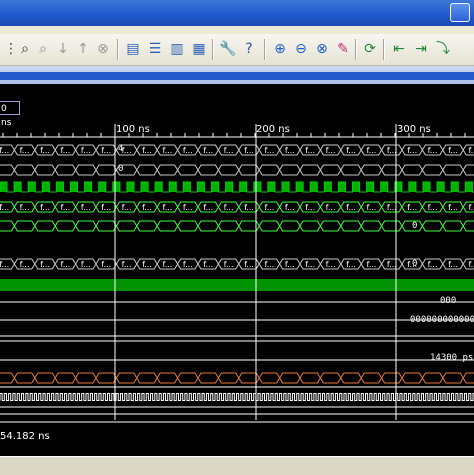  I want to click on clock-trace-fast, so click(237, 187).